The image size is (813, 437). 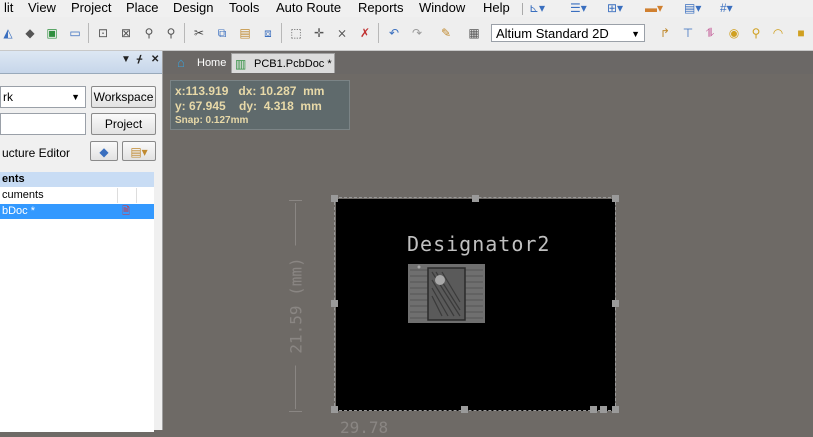 I want to click on document-tab-strip: ⌂ Home ▥ PCB1.PcbDoc *, so click(x=488, y=62).